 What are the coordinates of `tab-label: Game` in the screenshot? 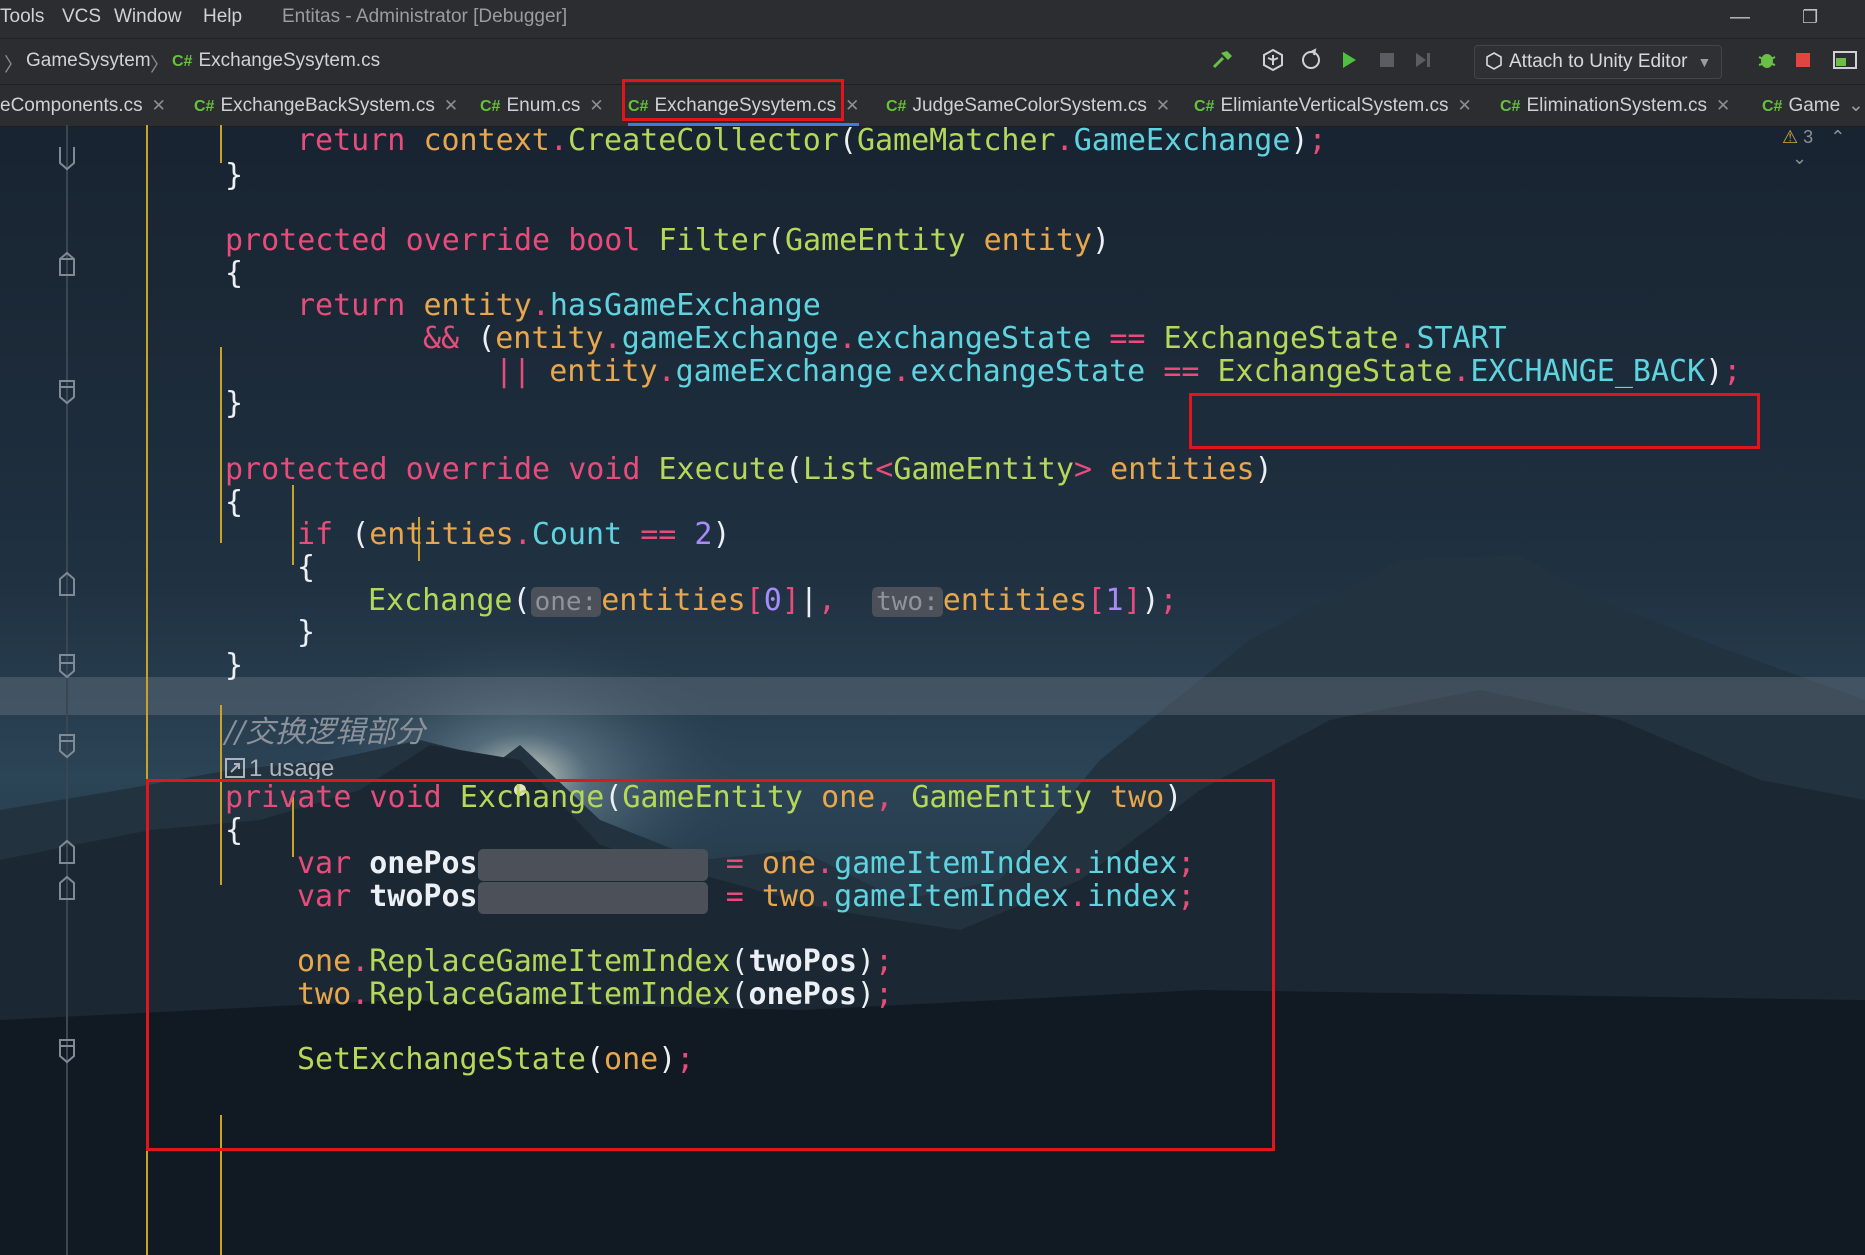 It's located at (1814, 105).